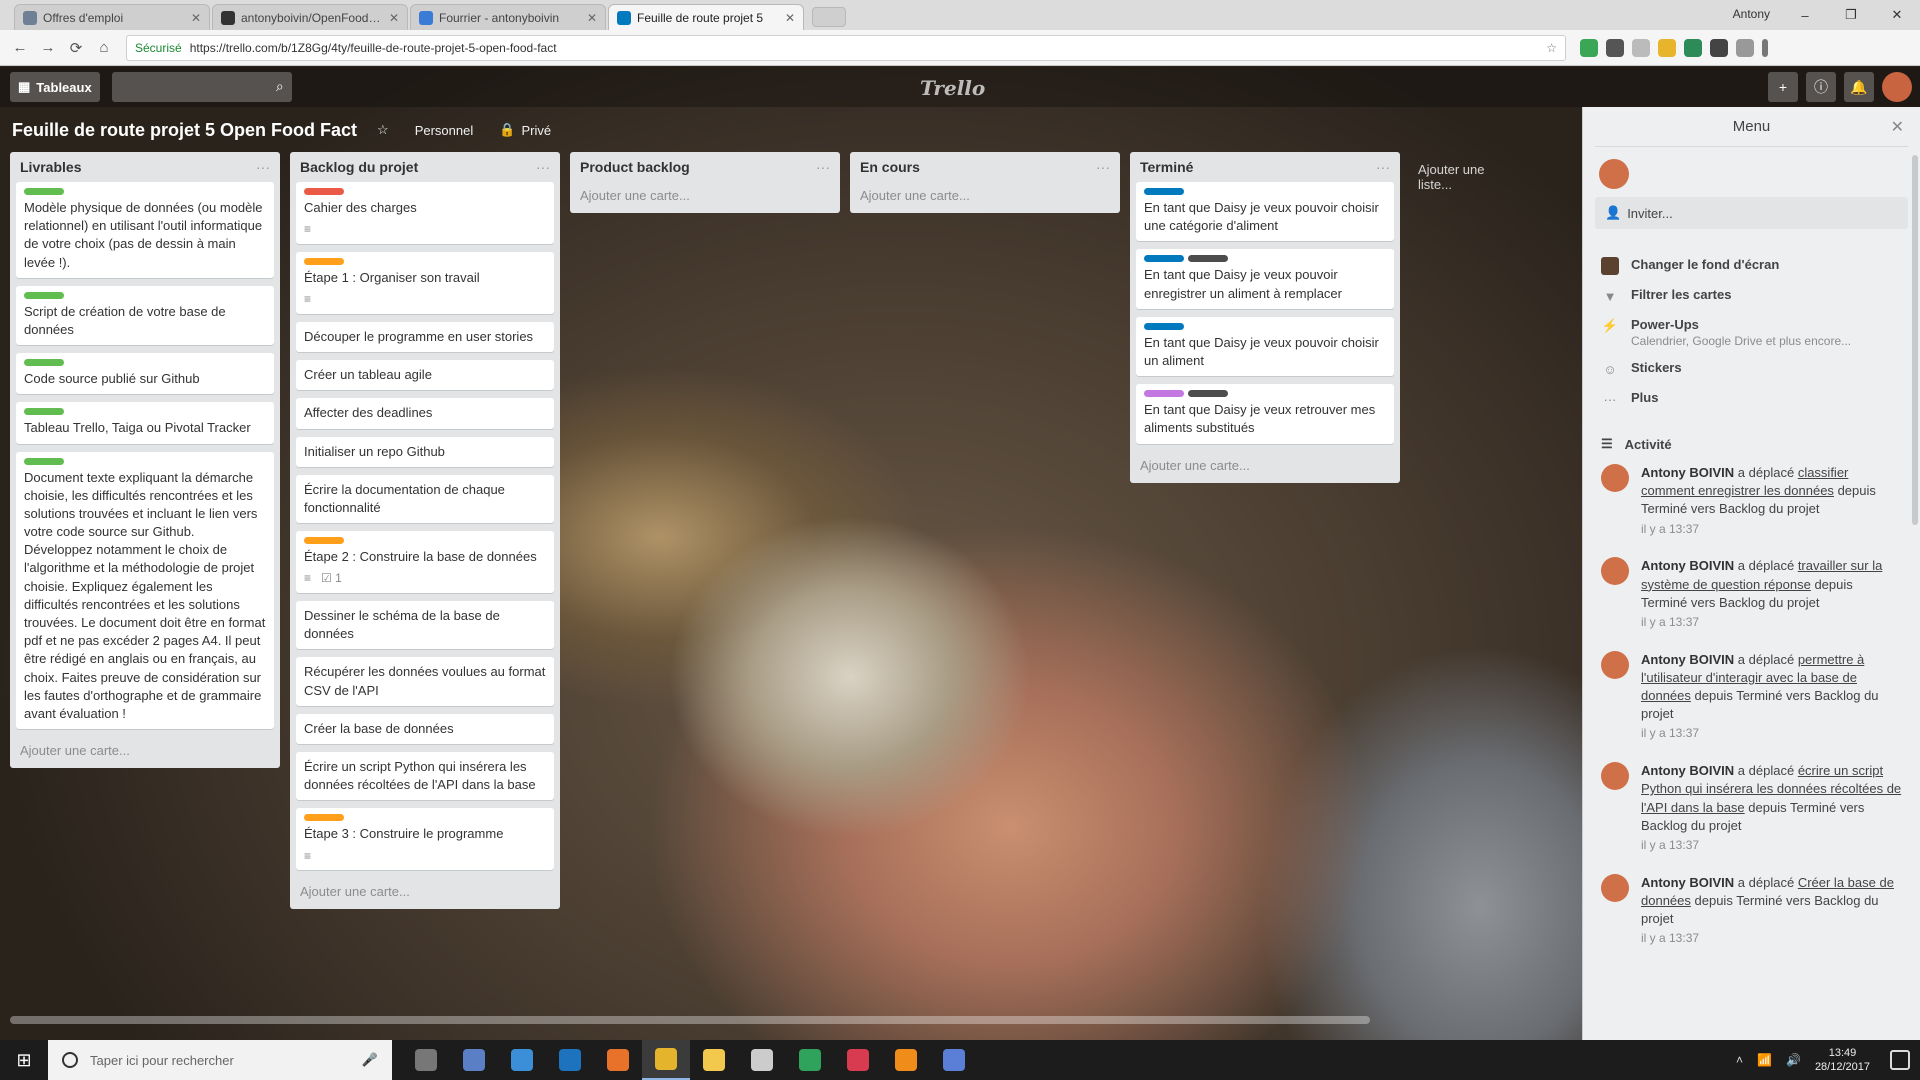  What do you see at coordinates (425, 839) in the screenshot?
I see `card: Étape 3 : Construire le programme ≡` at bounding box center [425, 839].